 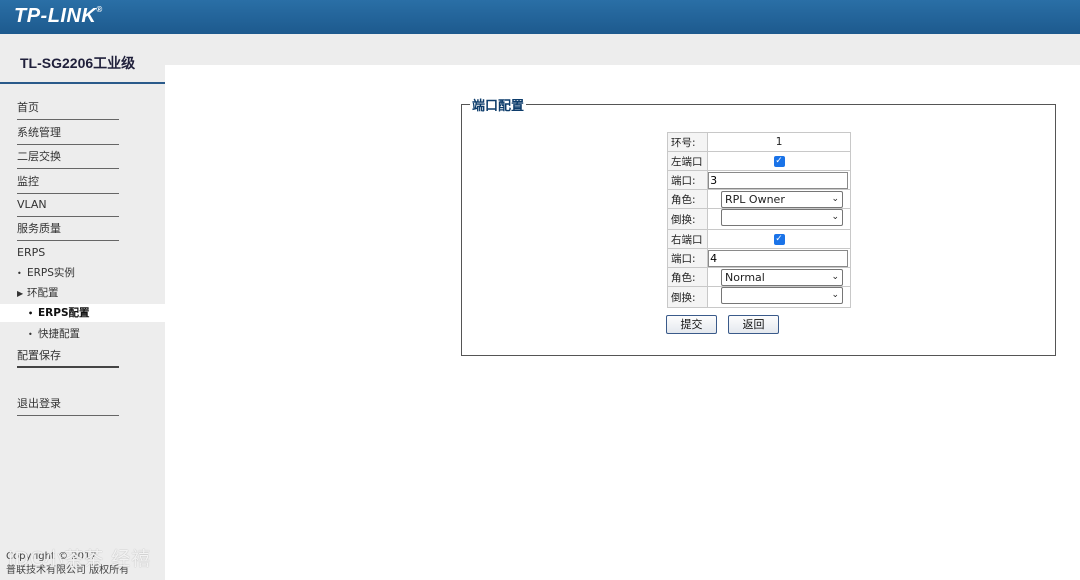 What do you see at coordinates (779, 142) in the screenshot?
I see `ring-value: 1` at bounding box center [779, 142].